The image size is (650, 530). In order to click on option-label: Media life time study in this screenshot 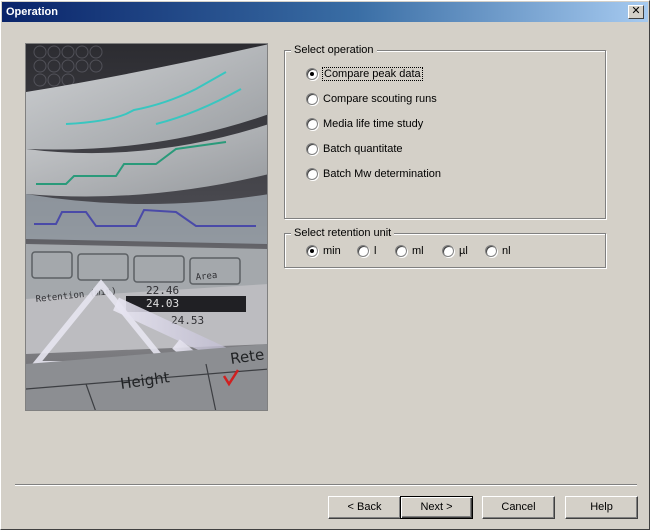, I will do `click(373, 124)`.